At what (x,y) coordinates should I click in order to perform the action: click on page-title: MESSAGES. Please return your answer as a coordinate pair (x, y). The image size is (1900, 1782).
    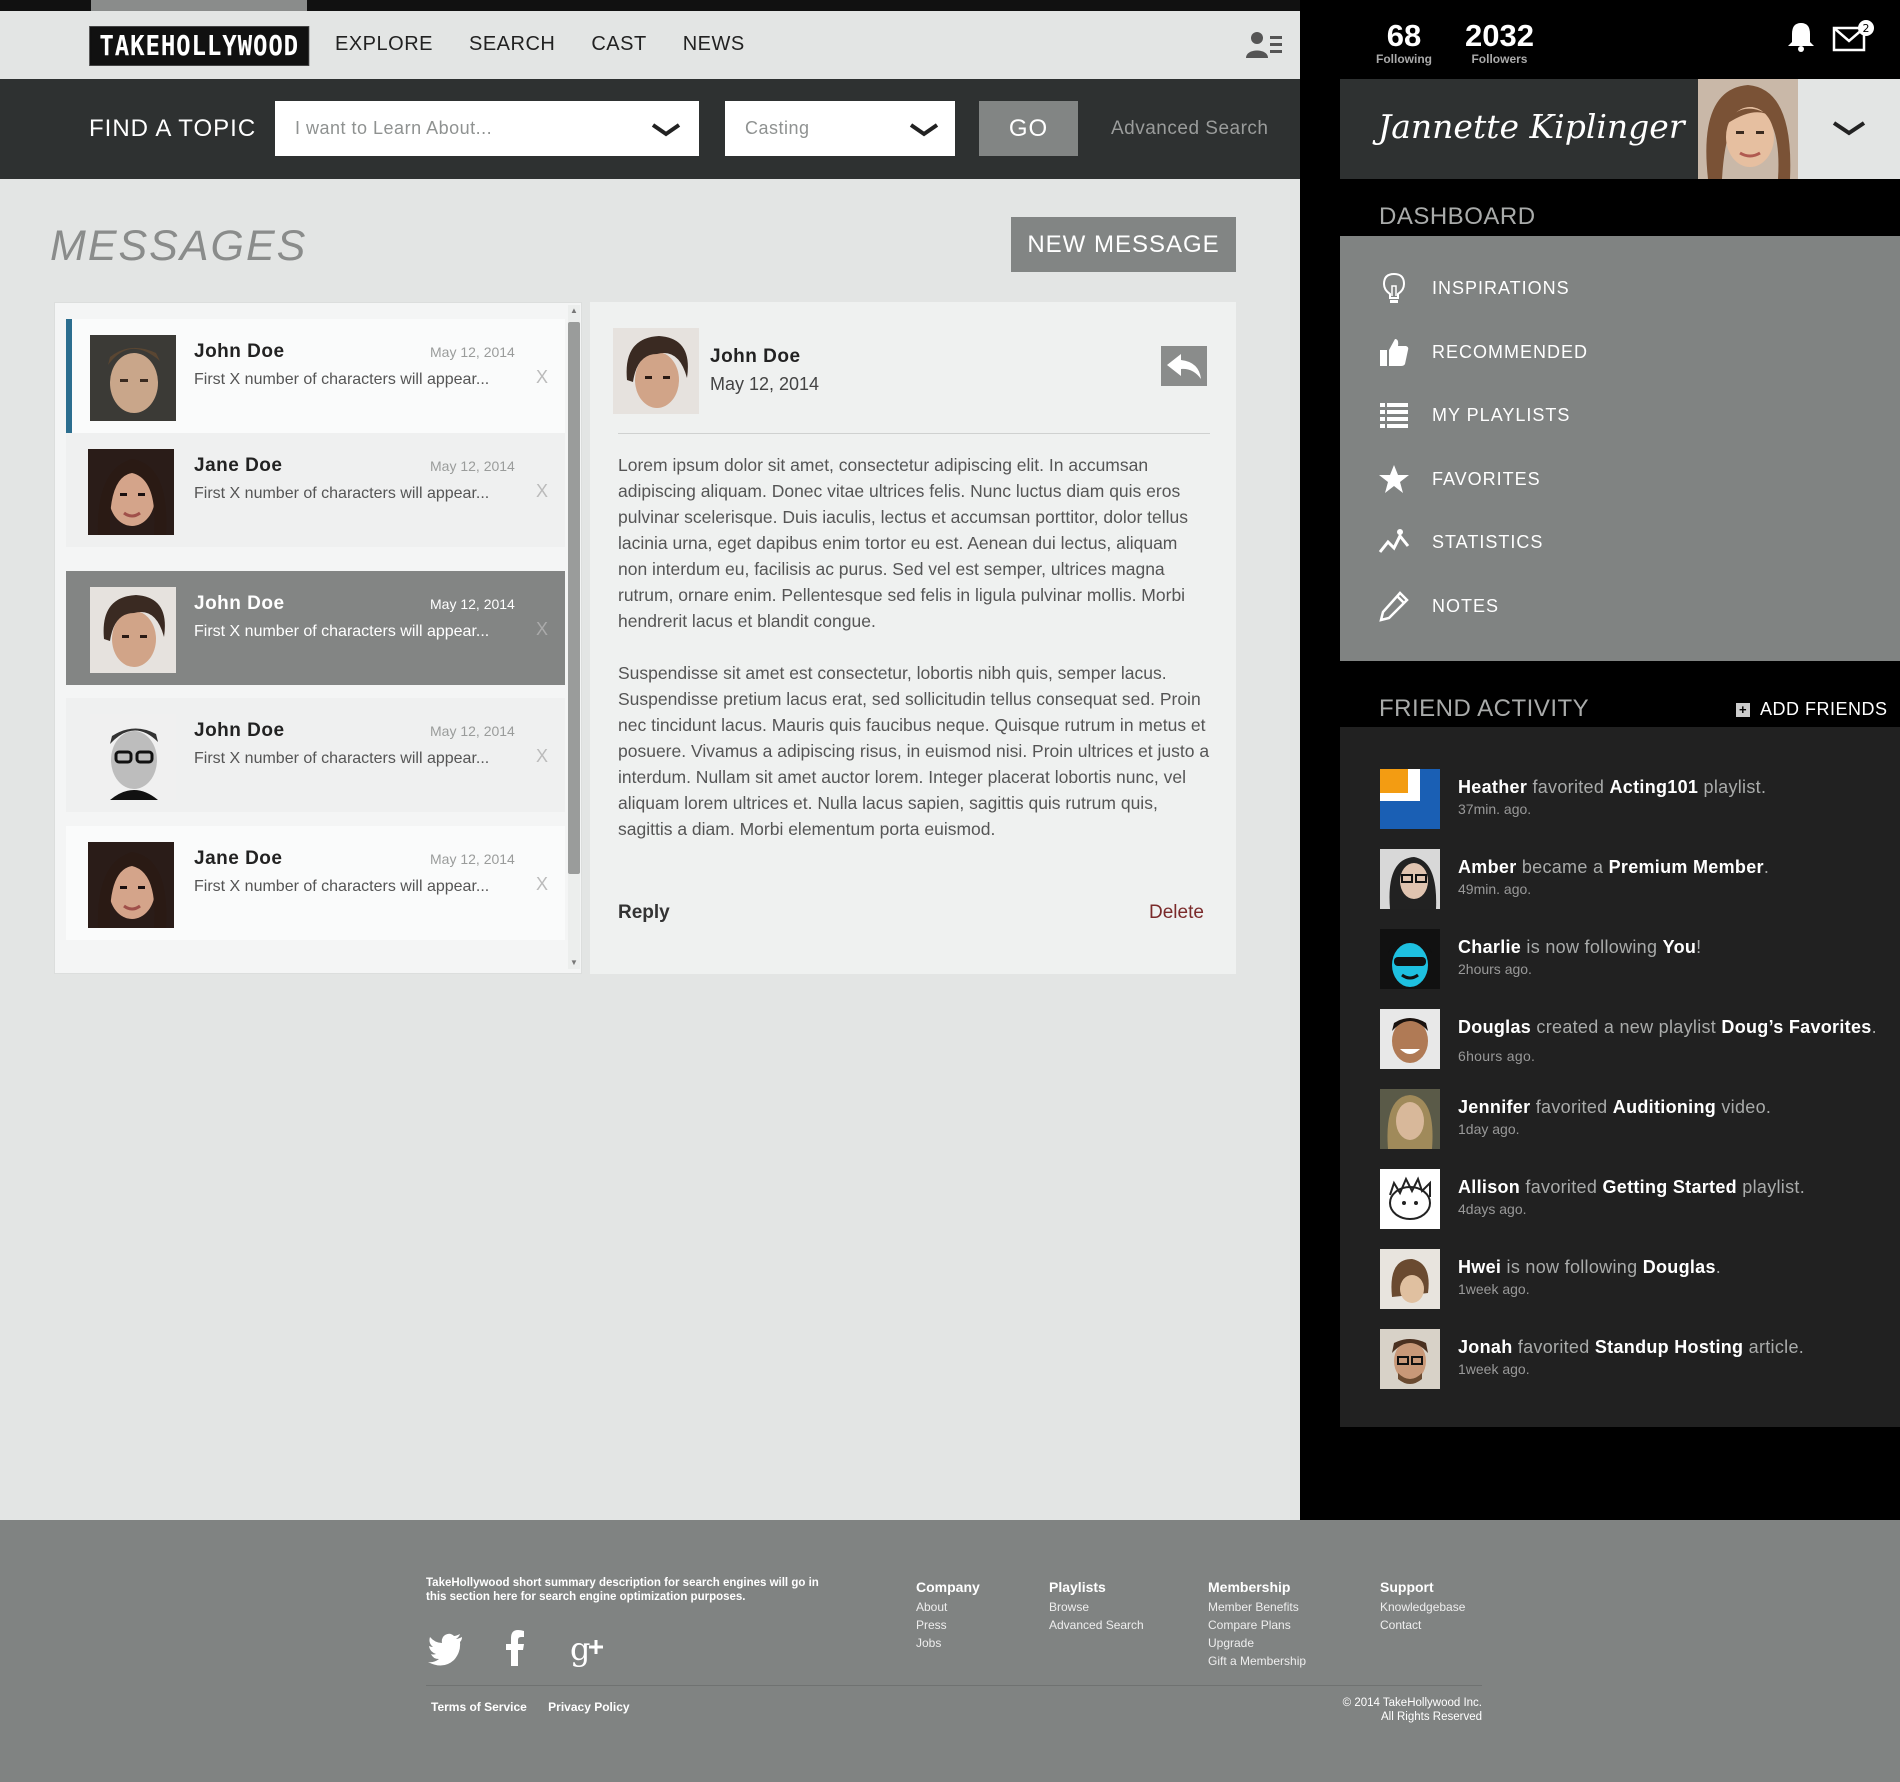
    Looking at the image, I should click on (179, 246).